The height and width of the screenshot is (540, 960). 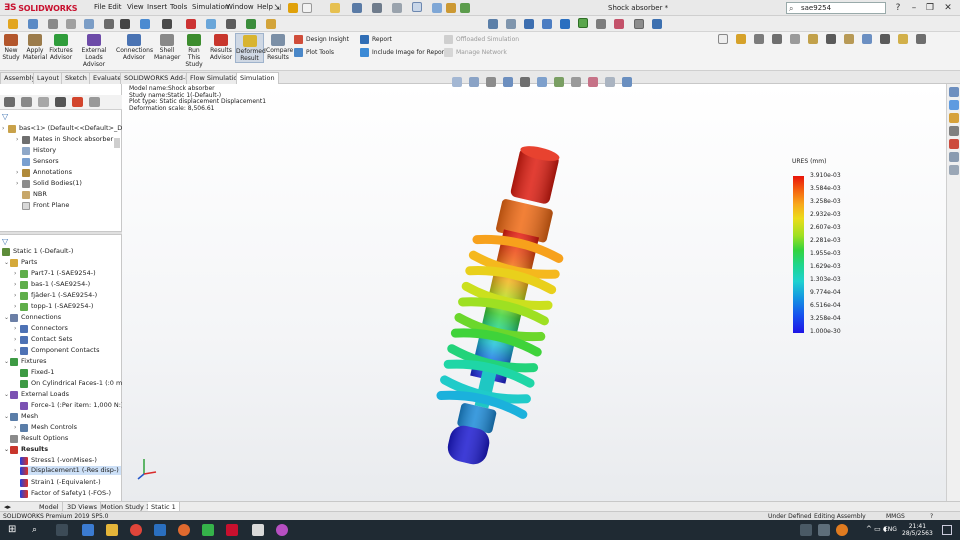 I want to click on mirror-icon, so click(x=777, y=39).